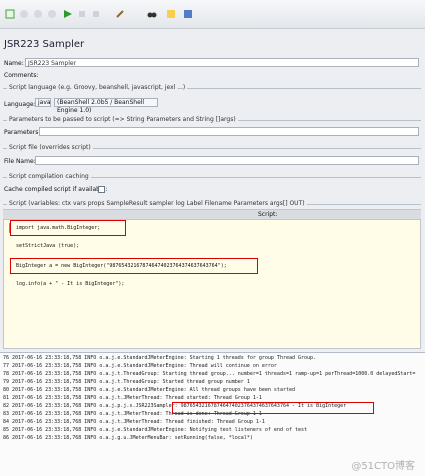 Image resolution: width=425 pixels, height=476 pixels. What do you see at coordinates (38, 14) in the screenshot?
I see `save-icon` at bounding box center [38, 14].